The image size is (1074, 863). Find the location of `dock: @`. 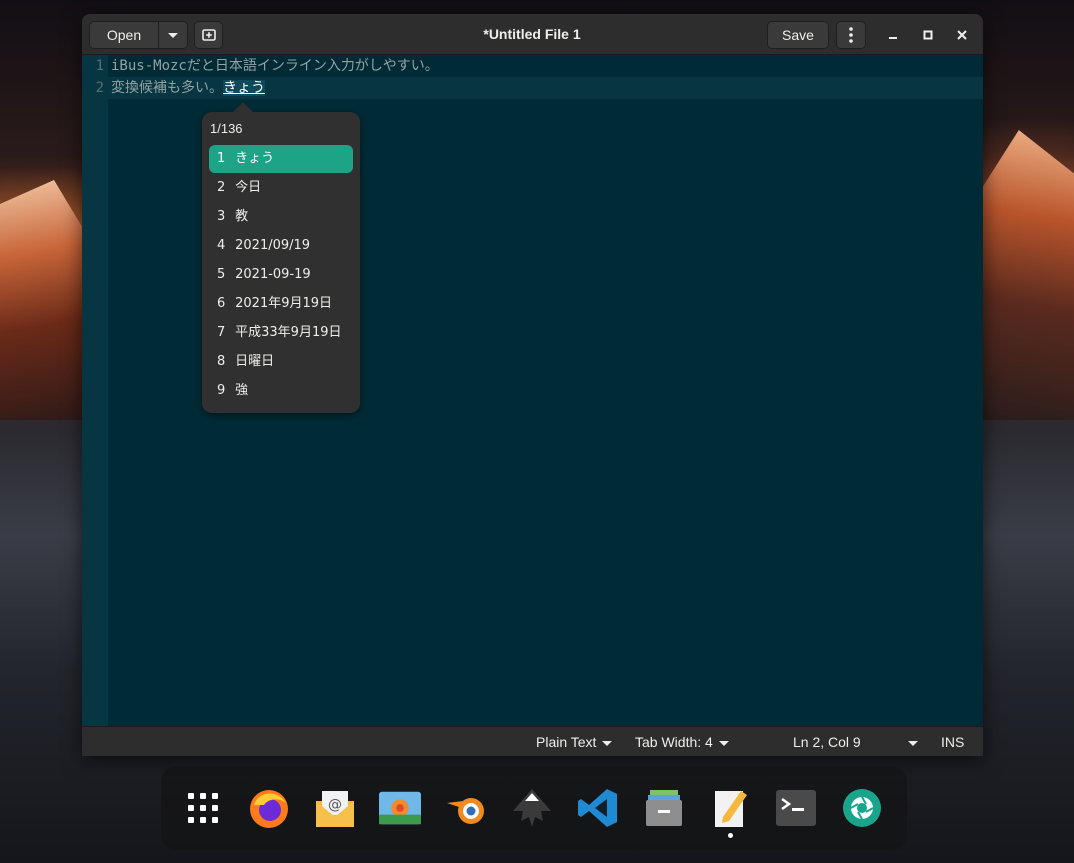

dock: @ is located at coordinates (534, 808).